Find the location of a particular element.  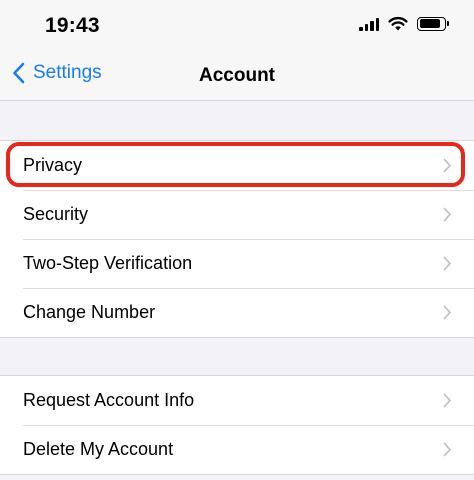

page-title: Account is located at coordinates (237, 75).